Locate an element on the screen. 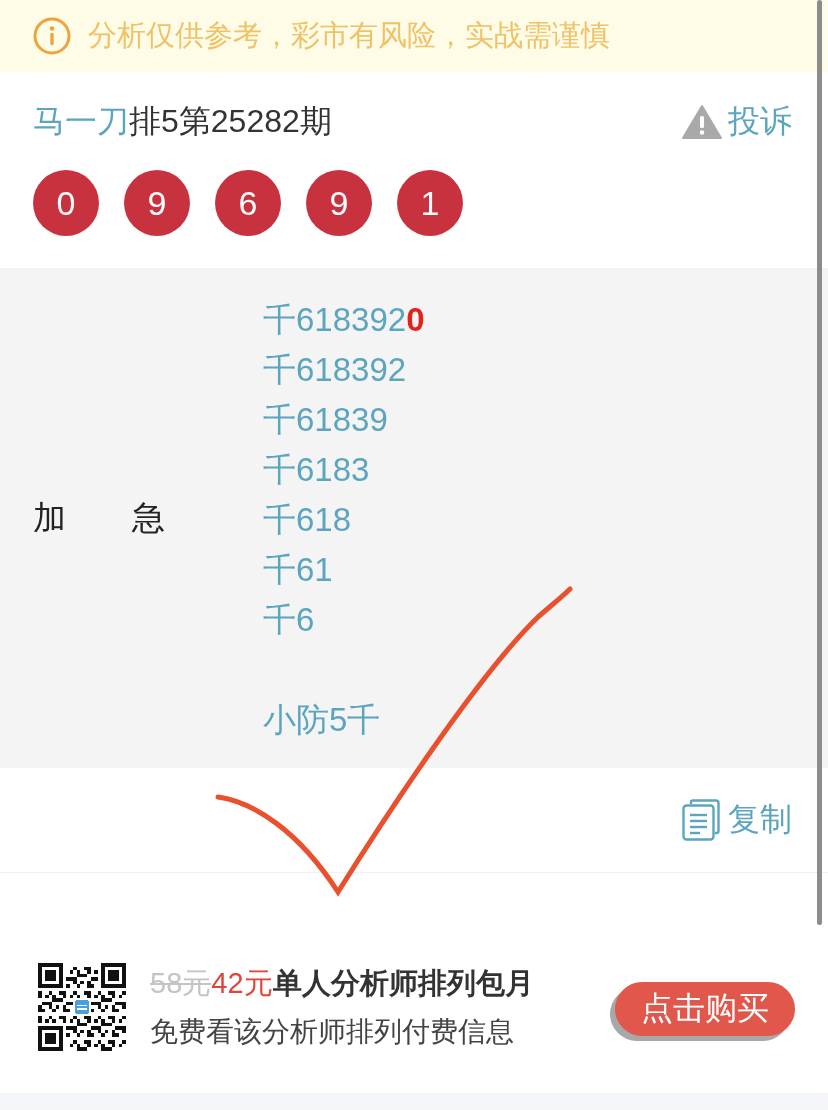 The image size is (828, 1110). plan-description: 免费看该分析师排列付费信息 is located at coordinates (332, 1031).